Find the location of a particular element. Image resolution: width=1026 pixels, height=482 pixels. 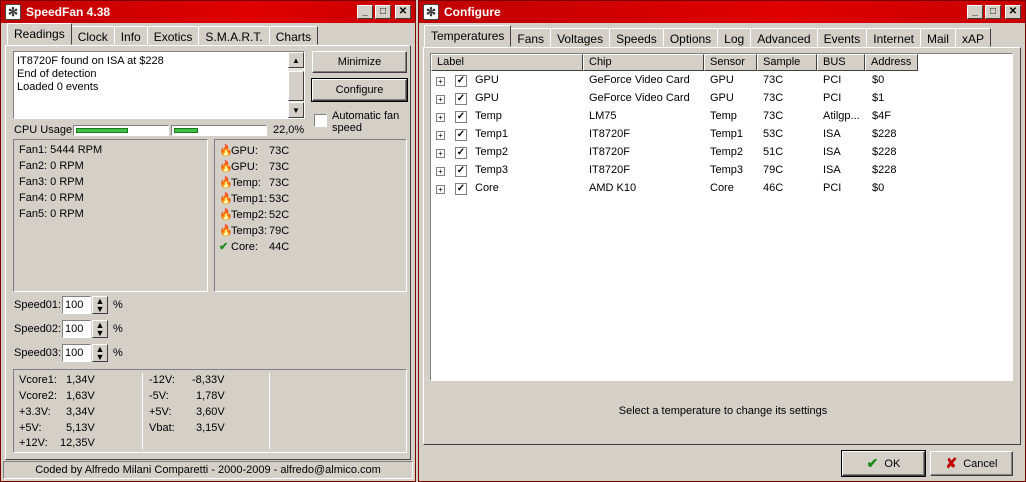

tab-clock: Clock is located at coordinates (92, 35).